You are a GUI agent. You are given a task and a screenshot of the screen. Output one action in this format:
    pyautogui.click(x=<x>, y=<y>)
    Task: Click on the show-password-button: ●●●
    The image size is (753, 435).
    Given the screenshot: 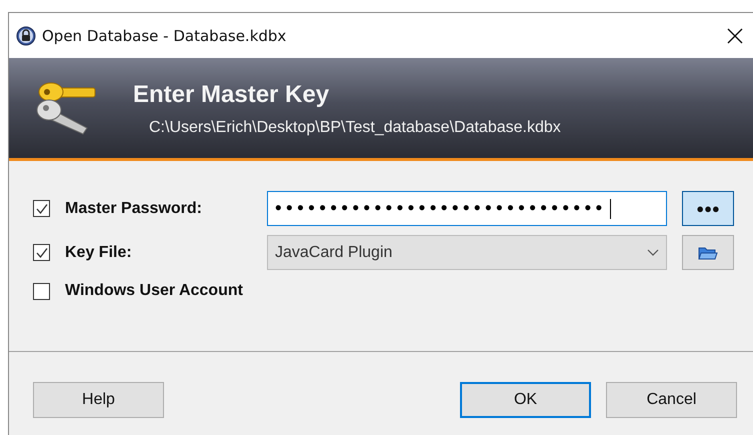 What is the action you would take?
    pyautogui.click(x=708, y=208)
    